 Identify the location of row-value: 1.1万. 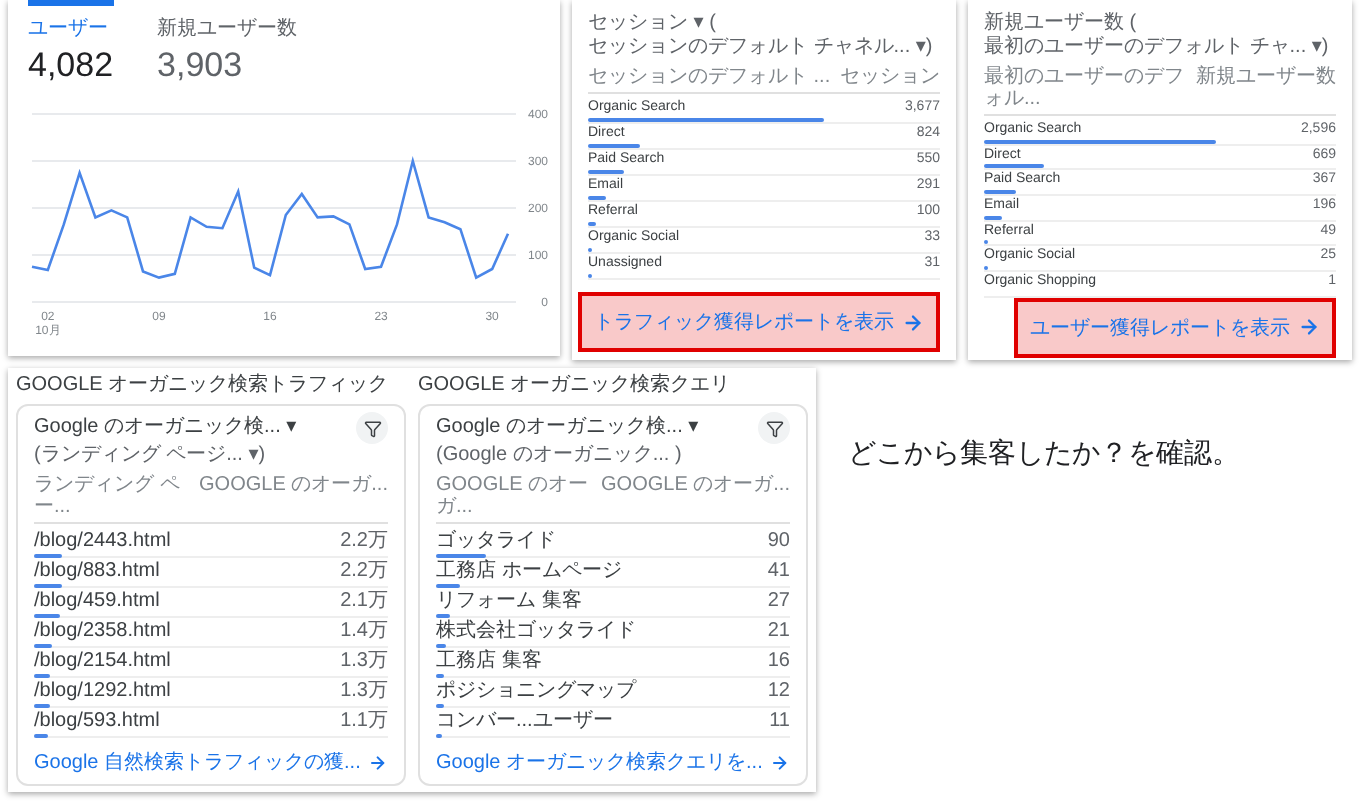
(364, 721).